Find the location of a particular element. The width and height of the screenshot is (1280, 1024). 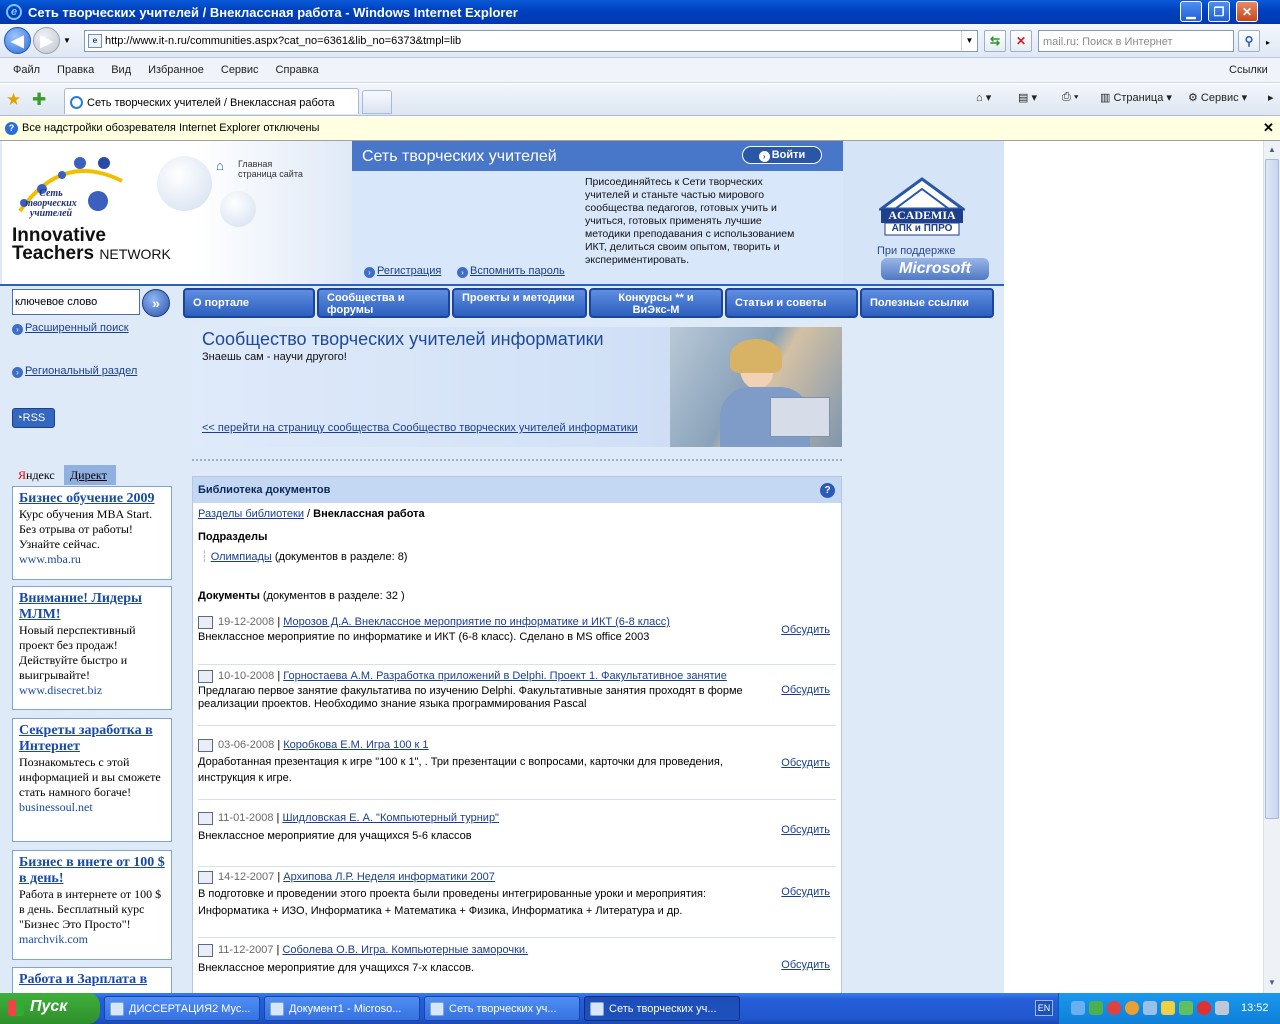

login-button: › Войти is located at coordinates (782, 155).